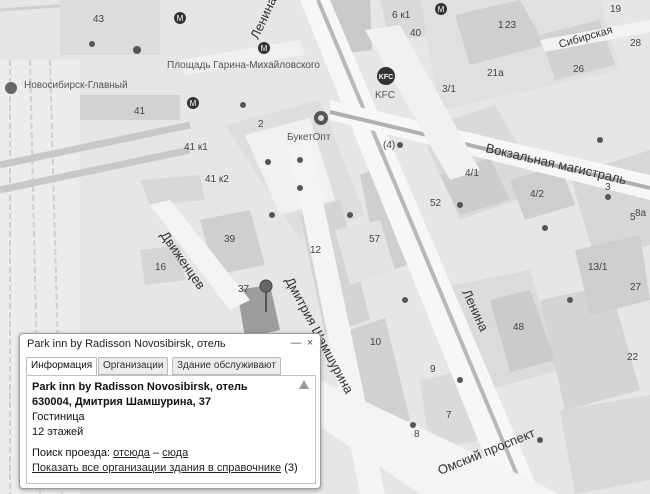 The width and height of the screenshot is (650, 494). I want to click on buketopt-marker, so click(321, 118).